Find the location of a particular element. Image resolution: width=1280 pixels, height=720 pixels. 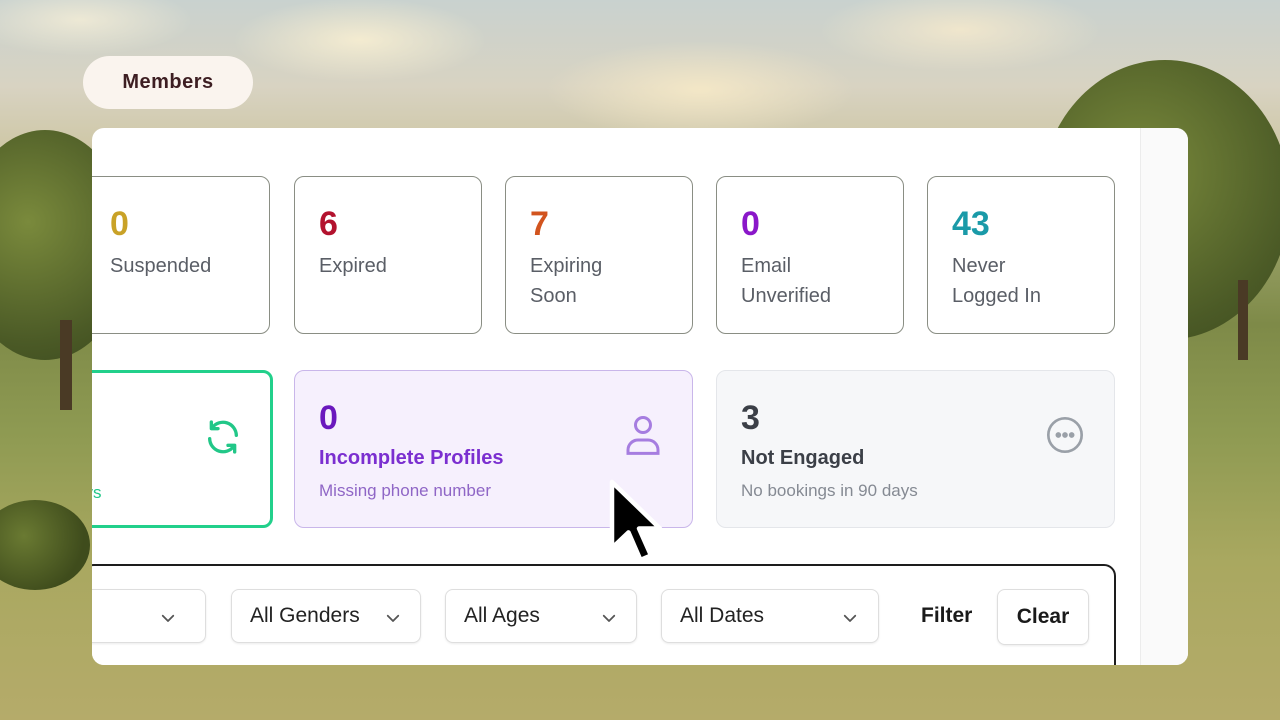

stat-label: Expired is located at coordinates (353, 266).